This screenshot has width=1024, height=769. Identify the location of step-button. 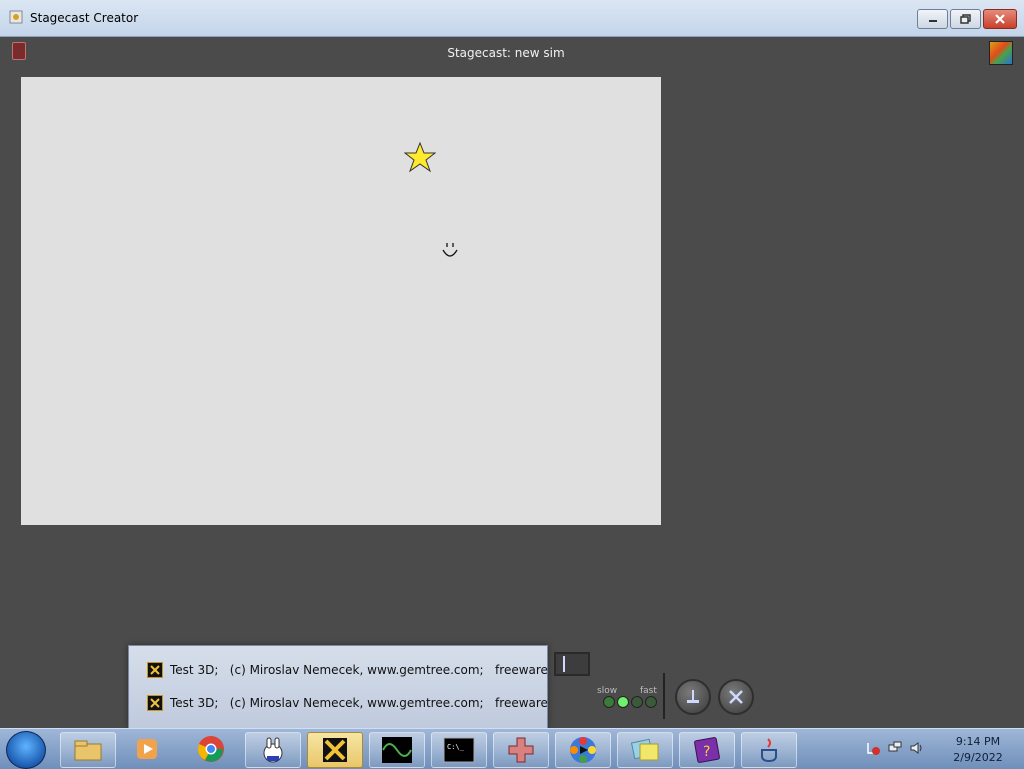
(693, 697).